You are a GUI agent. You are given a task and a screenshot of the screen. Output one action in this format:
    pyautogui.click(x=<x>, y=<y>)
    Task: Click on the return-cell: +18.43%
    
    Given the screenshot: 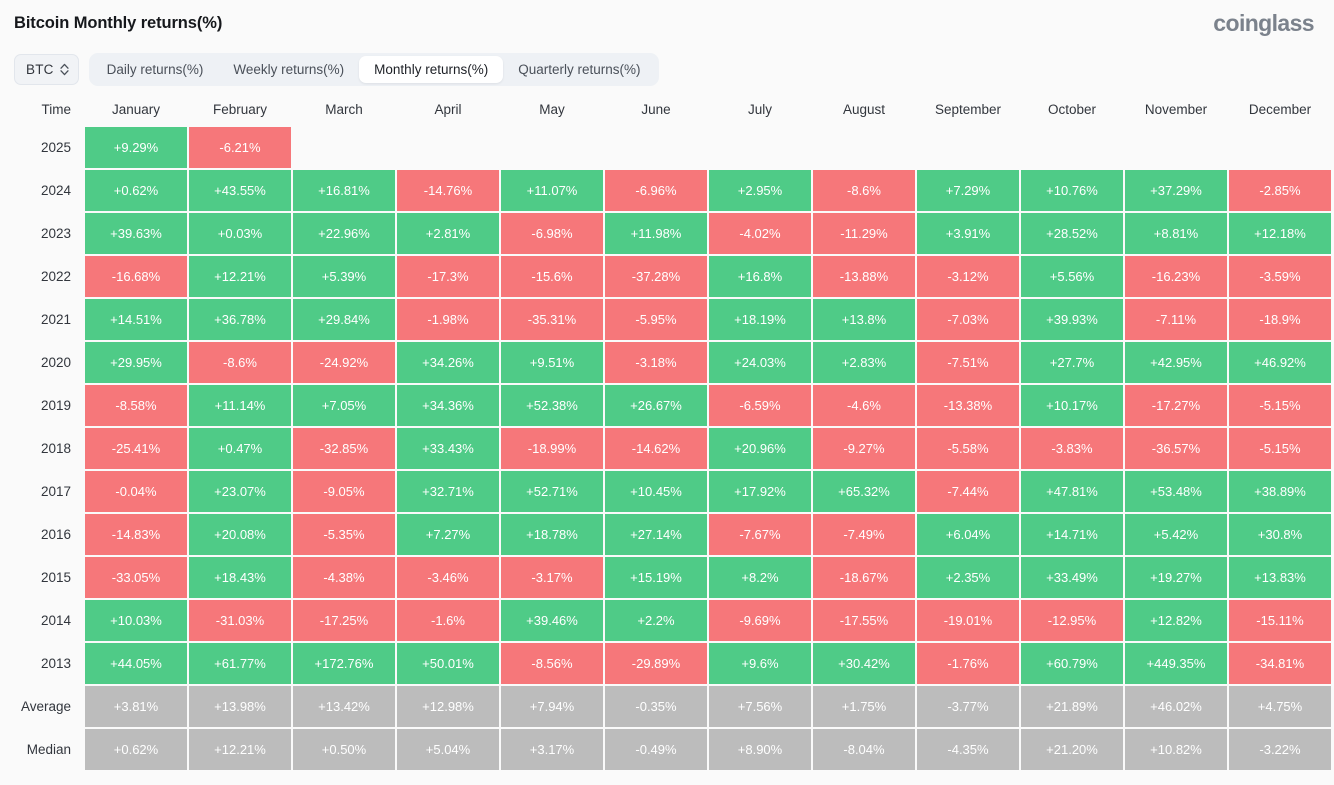 What is the action you would take?
    pyautogui.click(x=240, y=577)
    